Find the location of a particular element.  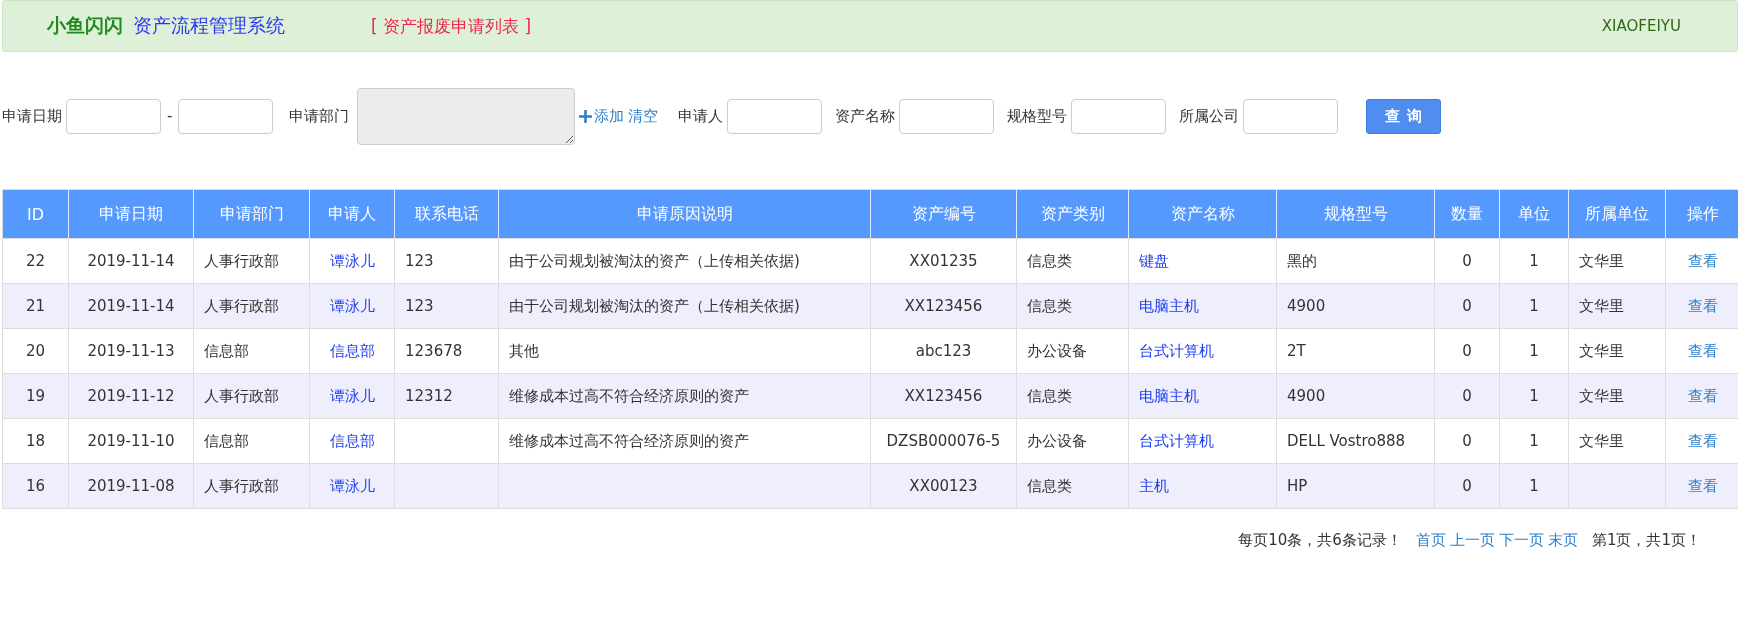

table-cell: XX01235 is located at coordinates (943, 261).